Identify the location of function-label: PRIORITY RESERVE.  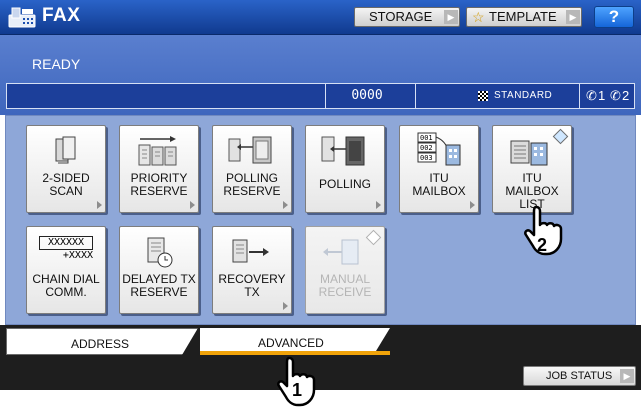
(159, 184).